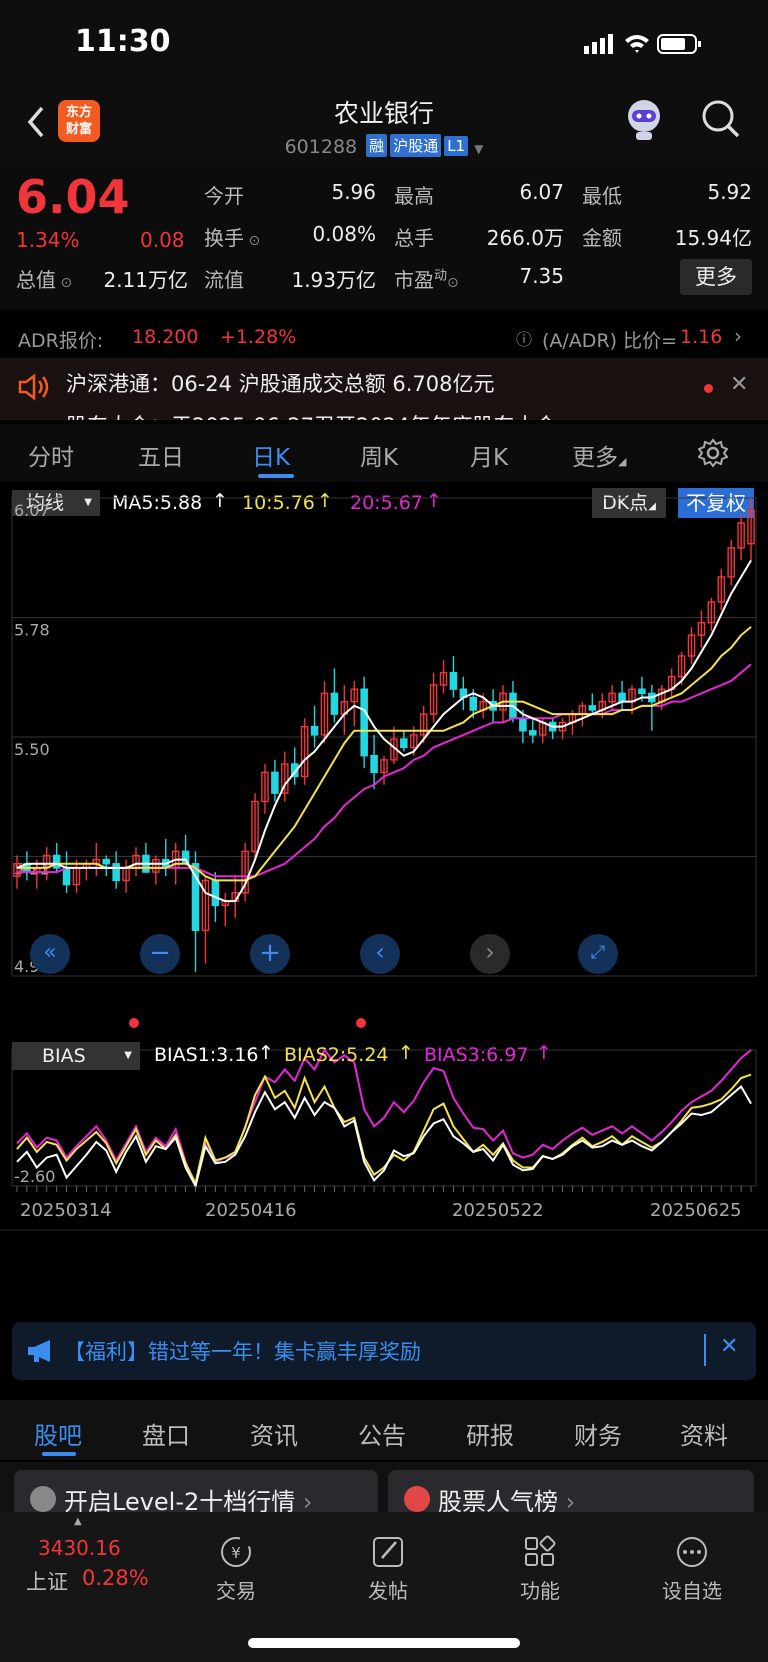 Image resolution: width=768 pixels, height=1662 pixels. What do you see at coordinates (602, 238) in the screenshot?
I see `amount-label: 金额` at bounding box center [602, 238].